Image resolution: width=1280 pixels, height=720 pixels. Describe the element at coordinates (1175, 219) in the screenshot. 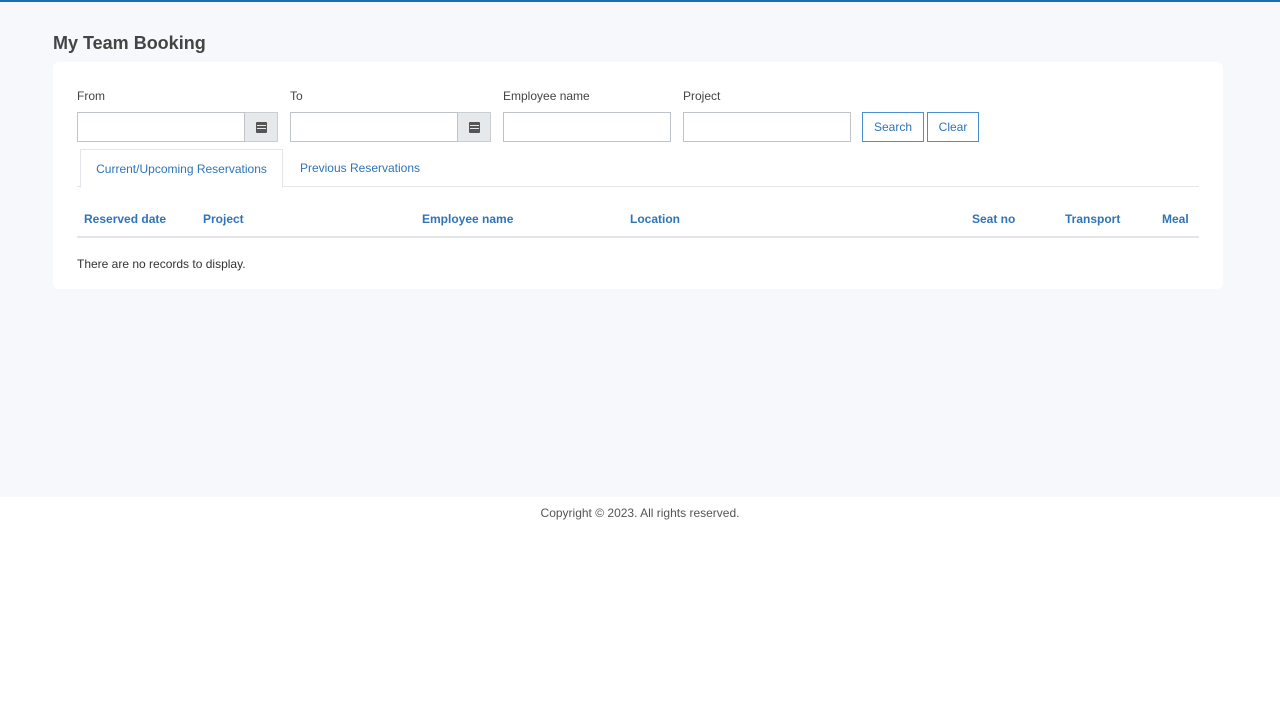

I see `column-meal: Meal` at that location.